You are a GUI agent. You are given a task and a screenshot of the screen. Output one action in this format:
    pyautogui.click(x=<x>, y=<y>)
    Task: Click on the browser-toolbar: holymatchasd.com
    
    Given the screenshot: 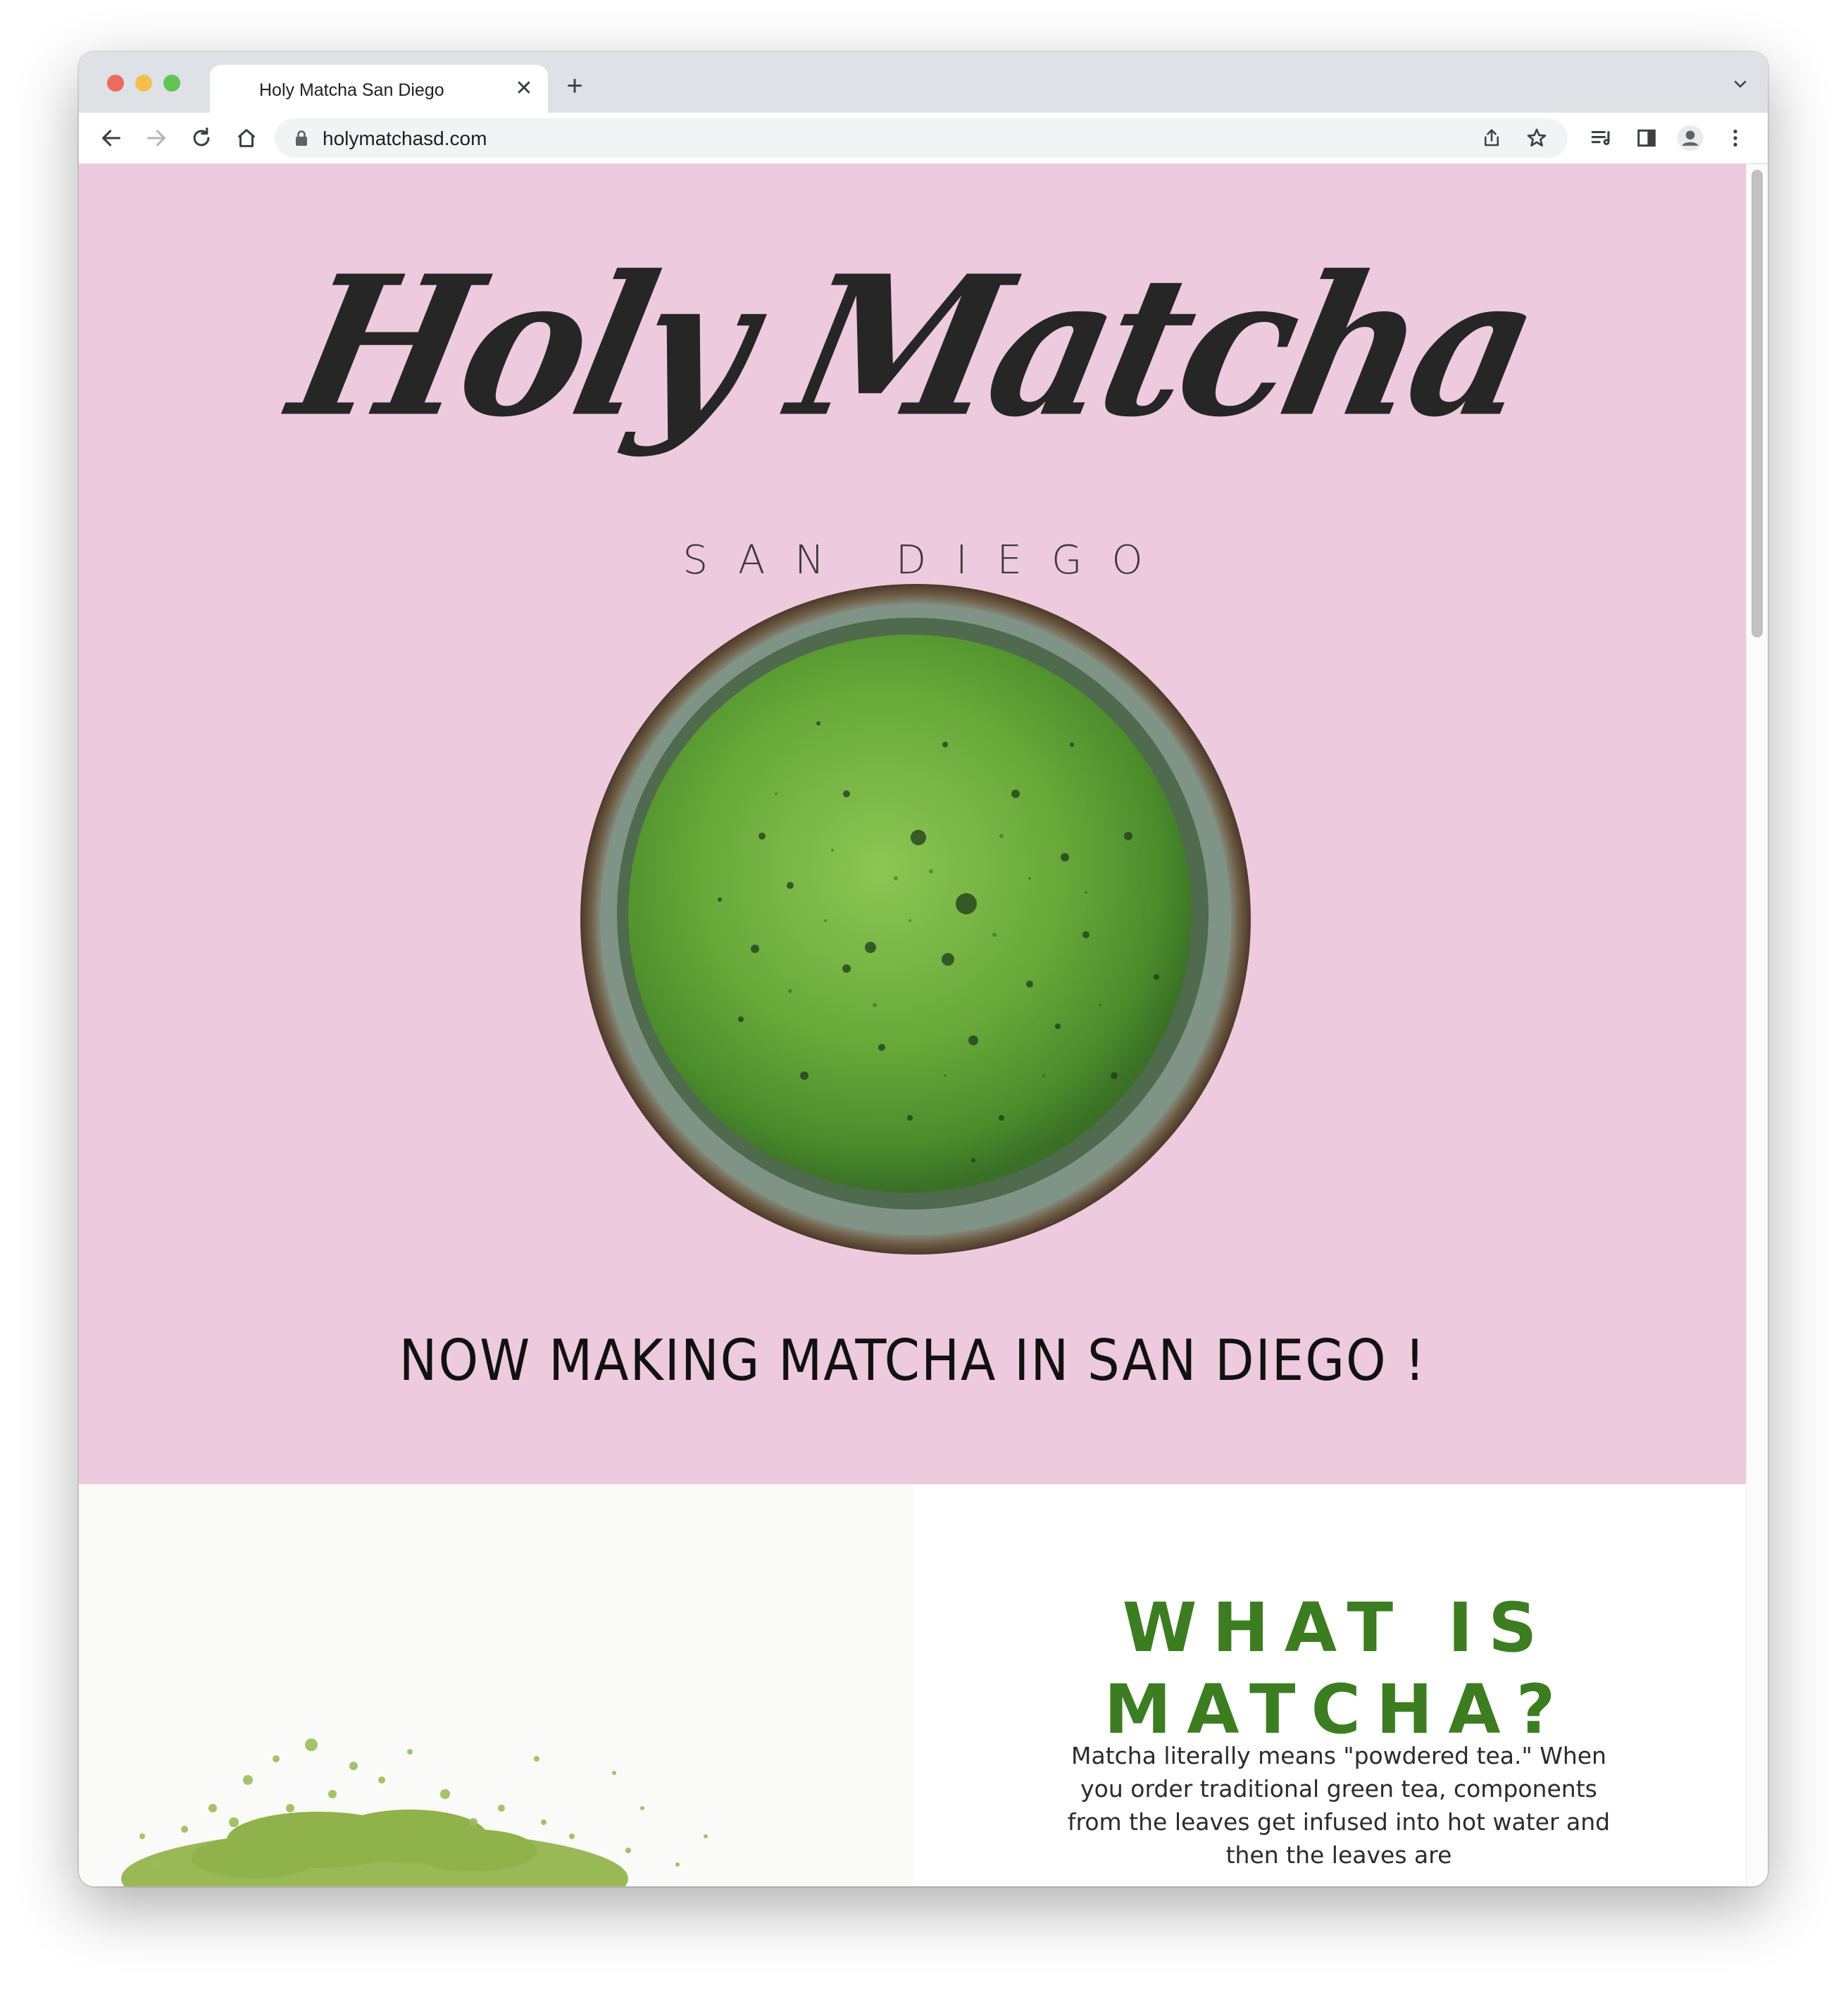 What is the action you would take?
    pyautogui.click(x=923, y=138)
    